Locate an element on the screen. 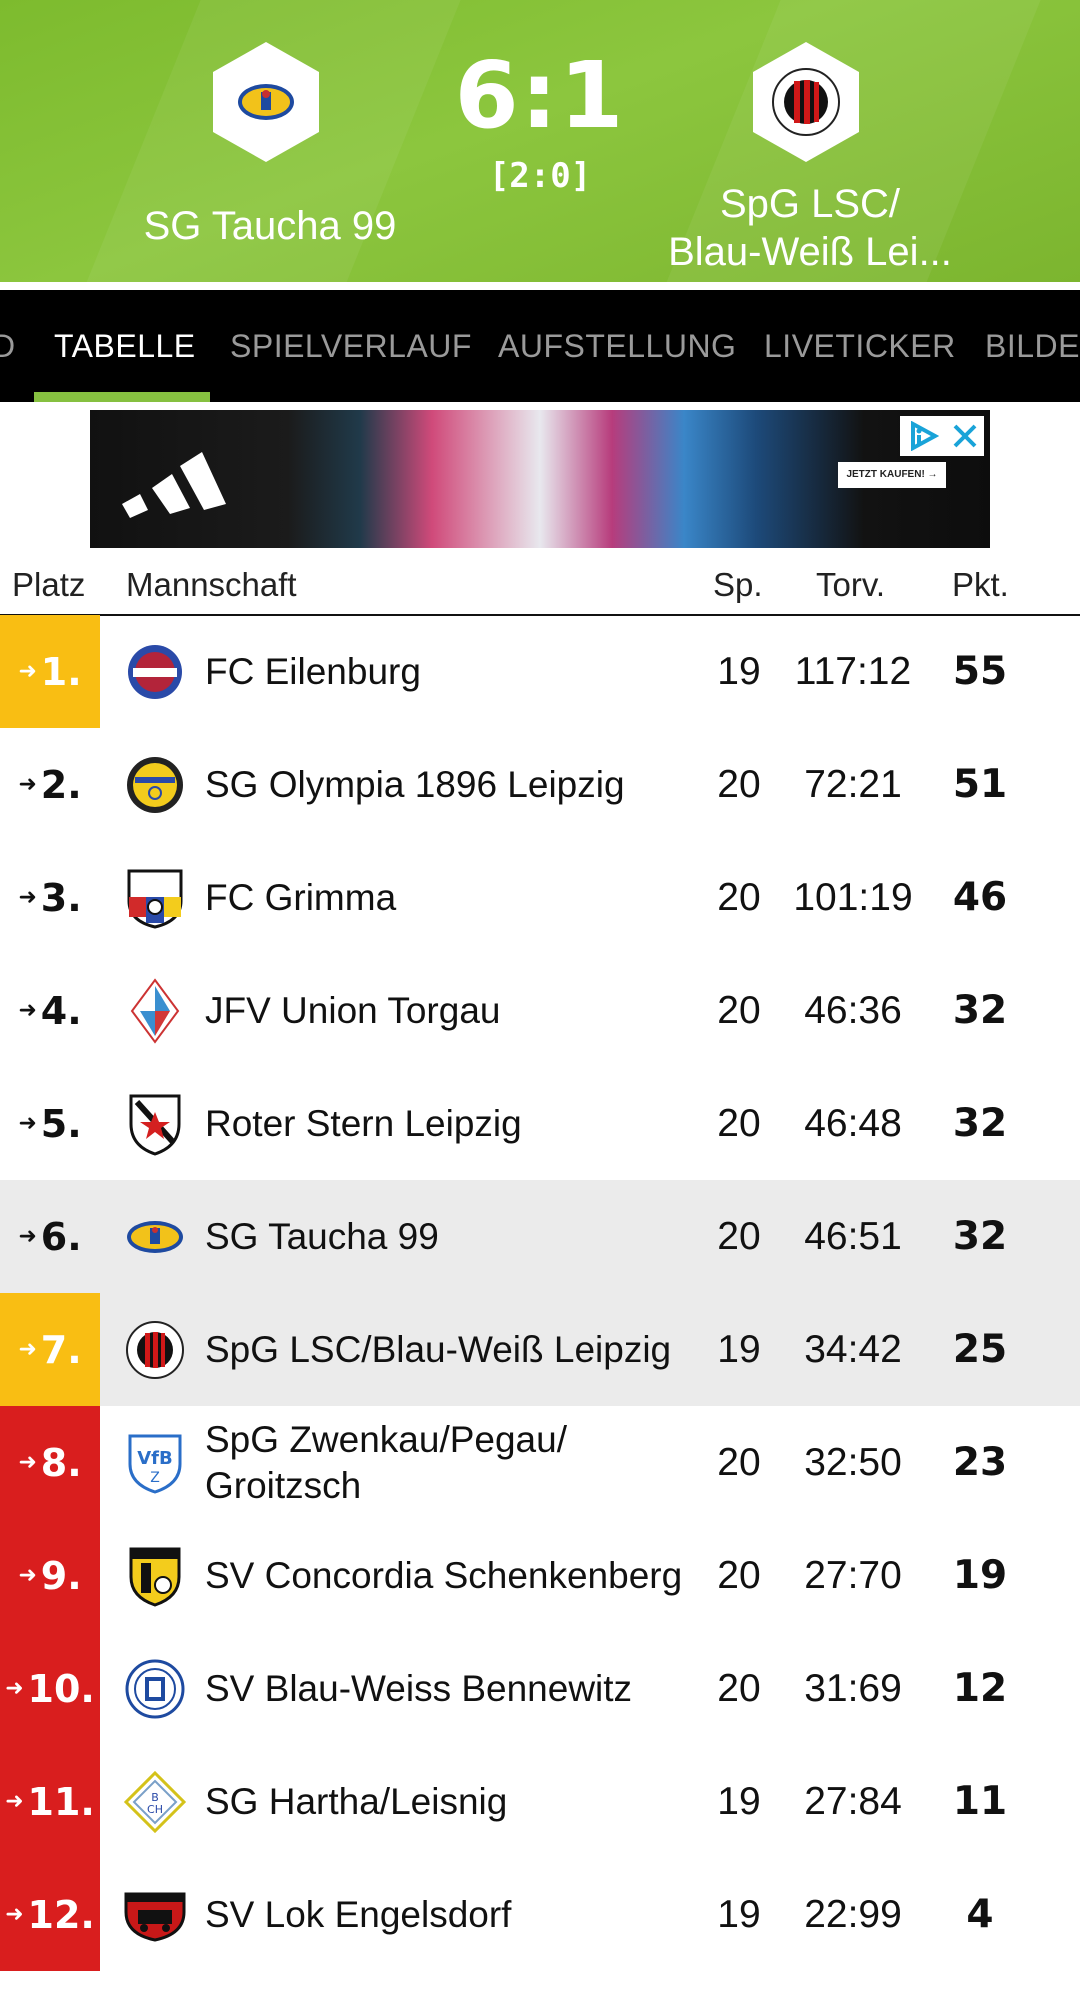 This screenshot has width=1080, height=2012. team-name: JFV Union Torgau is located at coordinates (452, 1010).